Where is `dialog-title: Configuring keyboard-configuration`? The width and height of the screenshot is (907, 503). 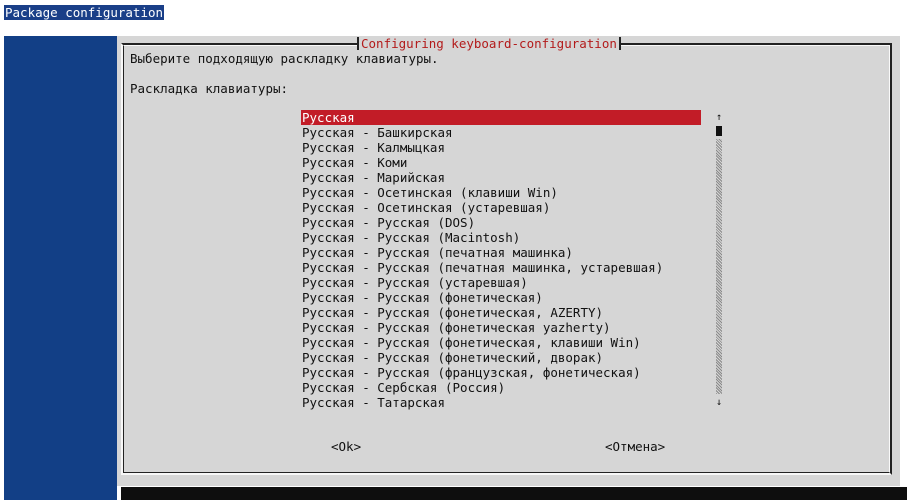
dialog-title: Configuring keyboard-configuration is located at coordinates (489, 43).